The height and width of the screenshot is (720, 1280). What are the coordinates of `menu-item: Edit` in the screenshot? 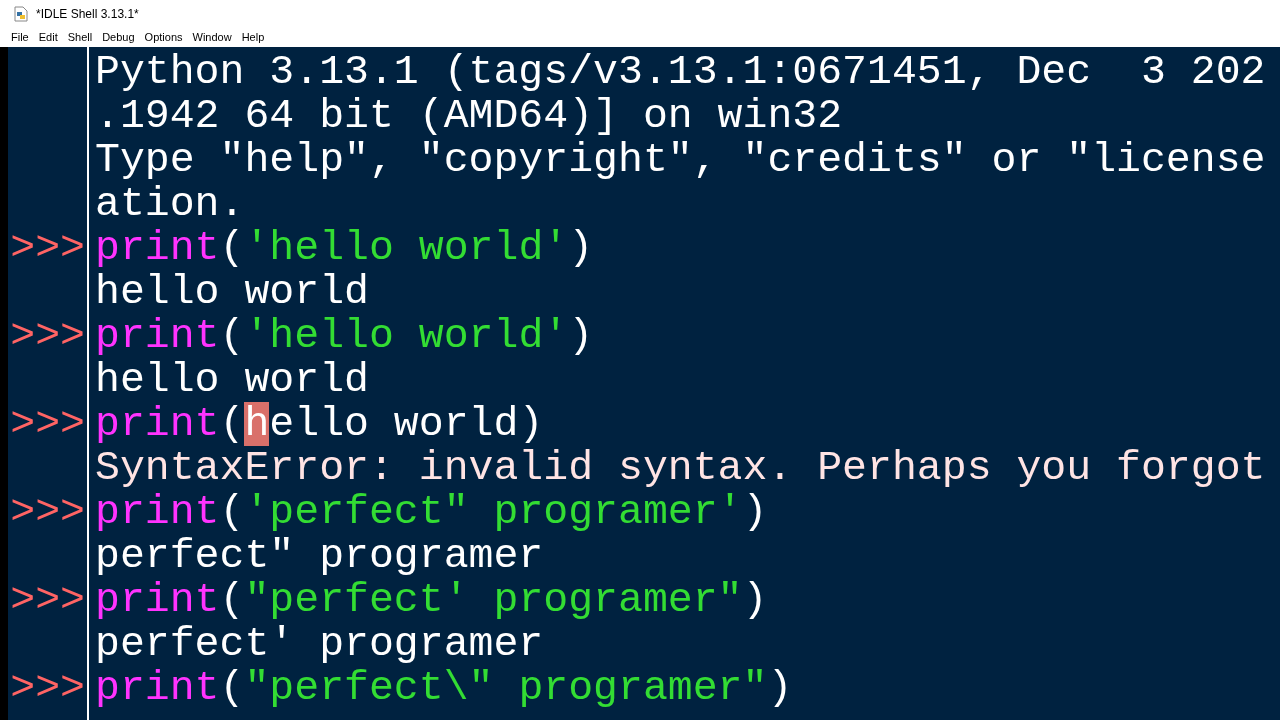 It's located at (48, 37).